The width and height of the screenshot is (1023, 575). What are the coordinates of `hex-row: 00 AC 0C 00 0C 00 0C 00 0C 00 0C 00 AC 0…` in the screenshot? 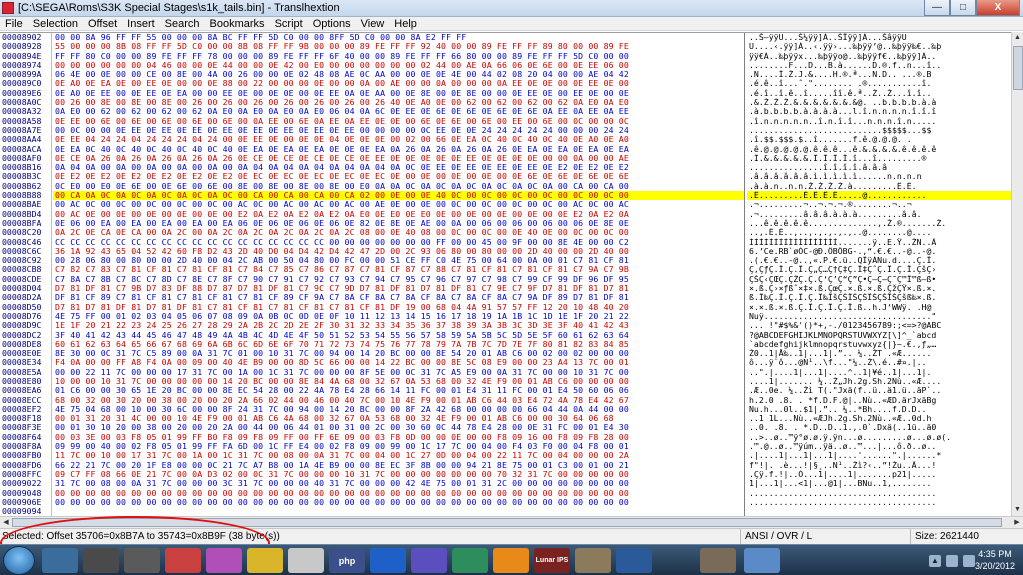 It's located at (398, 204).